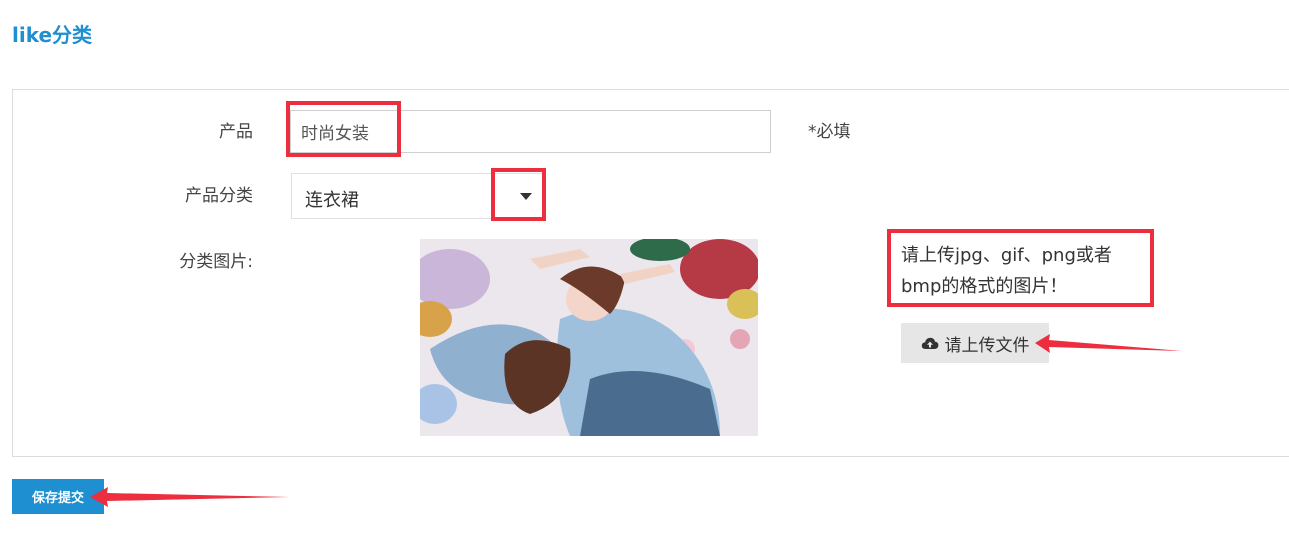 The height and width of the screenshot is (558, 1289). What do you see at coordinates (52, 35) in the screenshot?
I see `page-title: like分类` at bounding box center [52, 35].